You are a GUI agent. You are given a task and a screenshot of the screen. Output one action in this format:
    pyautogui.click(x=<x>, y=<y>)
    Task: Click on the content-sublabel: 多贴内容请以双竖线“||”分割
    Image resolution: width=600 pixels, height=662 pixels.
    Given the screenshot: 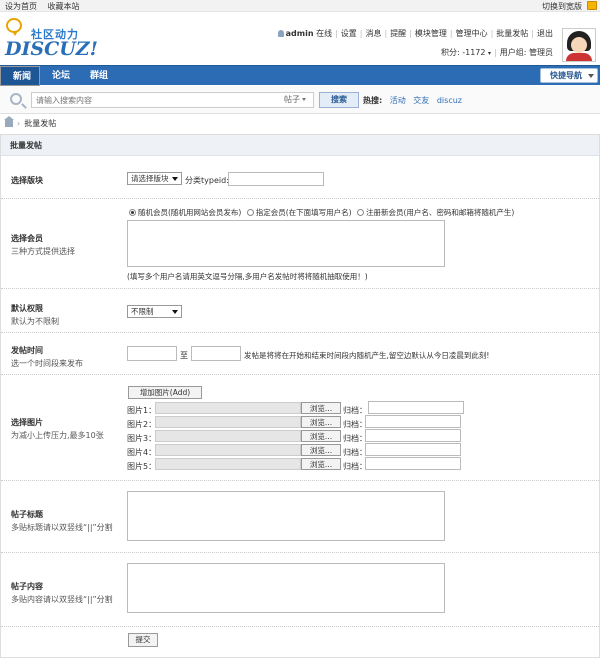 What is the action you would take?
    pyautogui.click(x=62, y=599)
    